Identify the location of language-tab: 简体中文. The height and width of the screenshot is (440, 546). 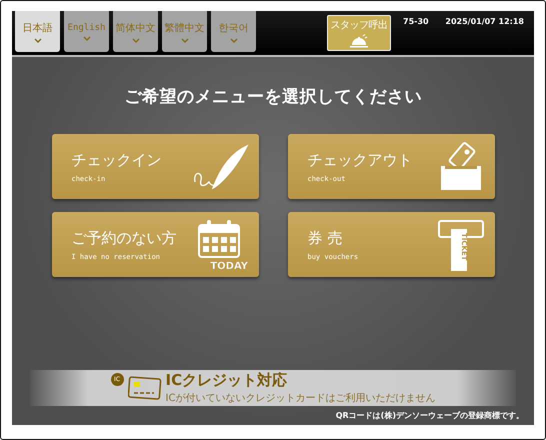
(135, 31).